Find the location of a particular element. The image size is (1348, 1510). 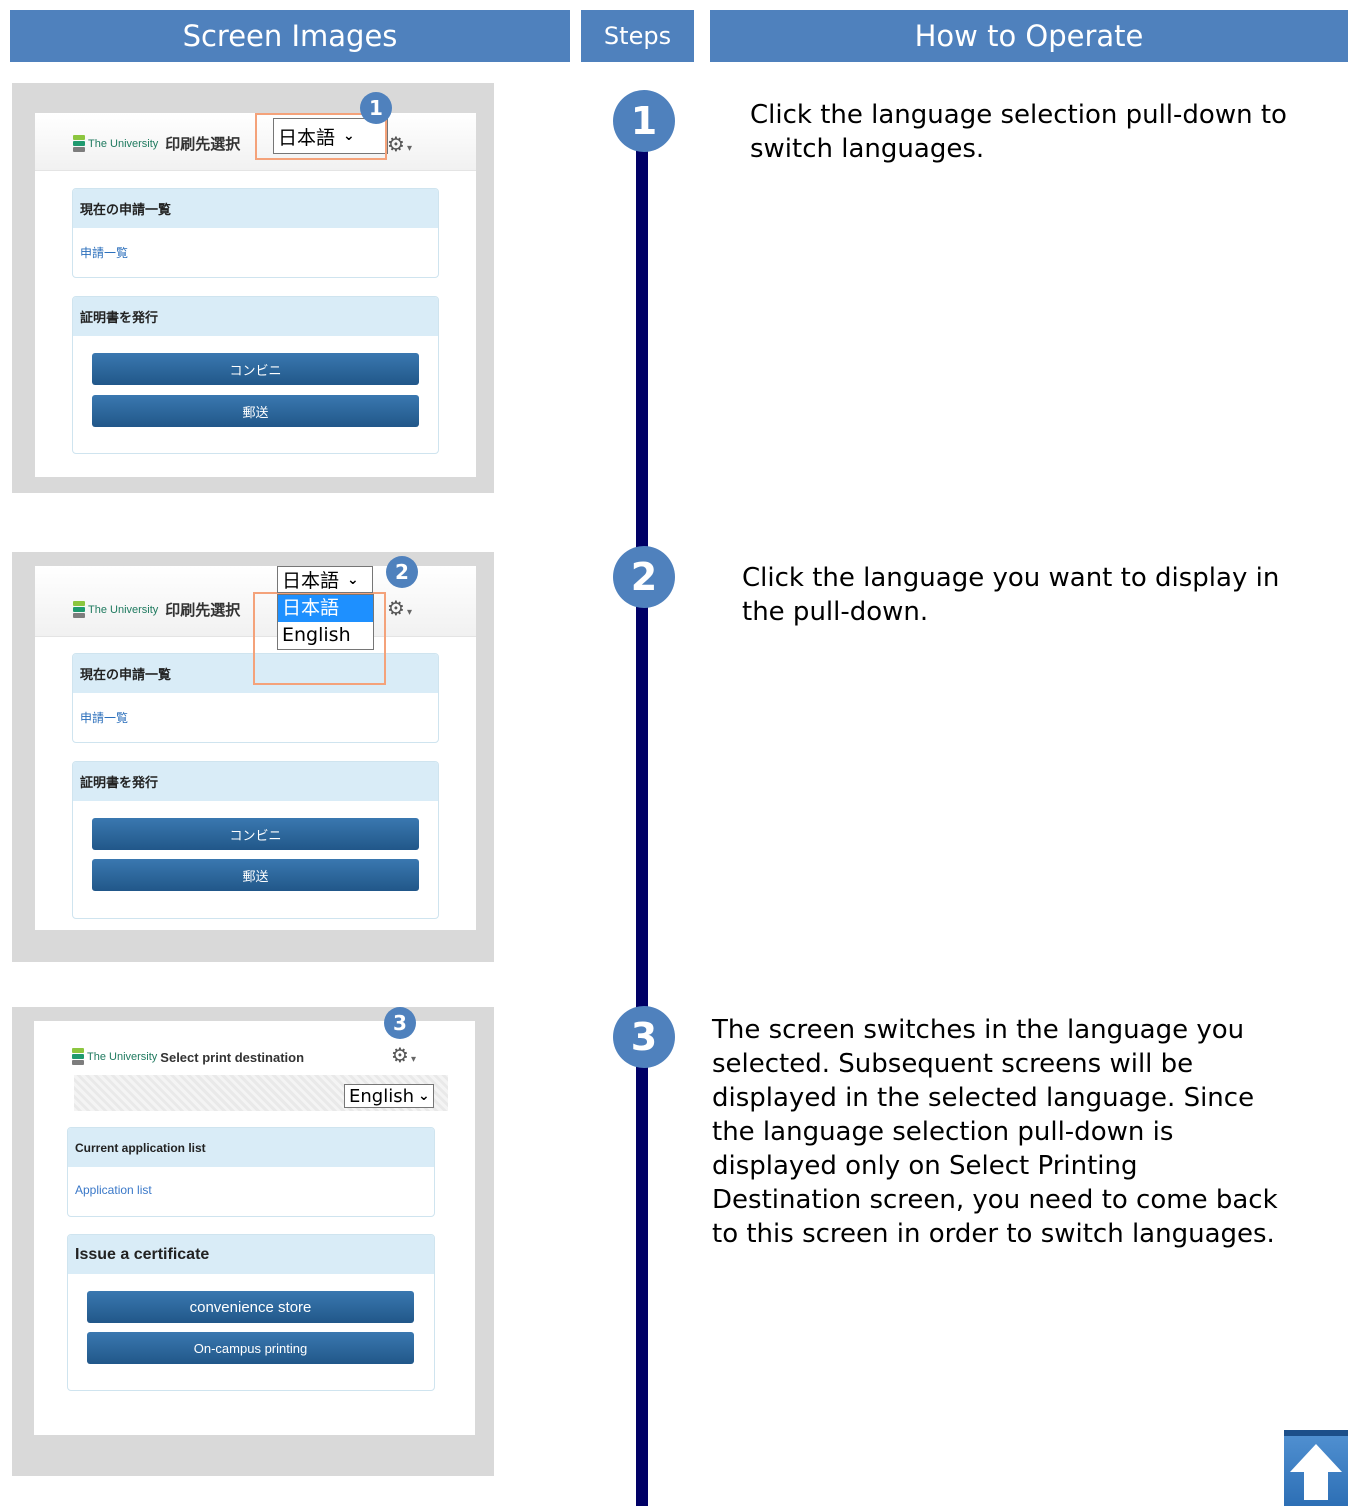

university-logo: The University Select print destination is located at coordinates (188, 1057).